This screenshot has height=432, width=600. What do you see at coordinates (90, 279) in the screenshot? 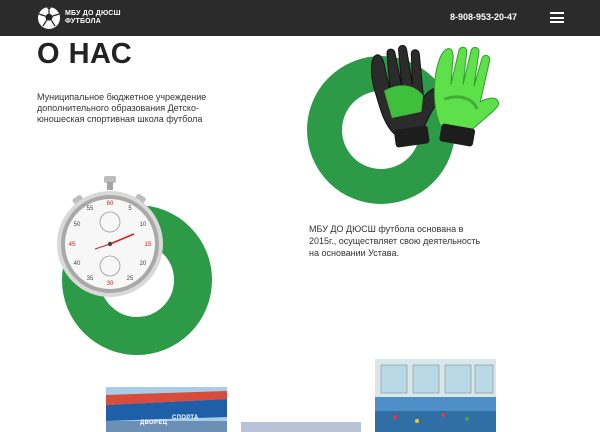
I see `dial-number: 35` at bounding box center [90, 279].